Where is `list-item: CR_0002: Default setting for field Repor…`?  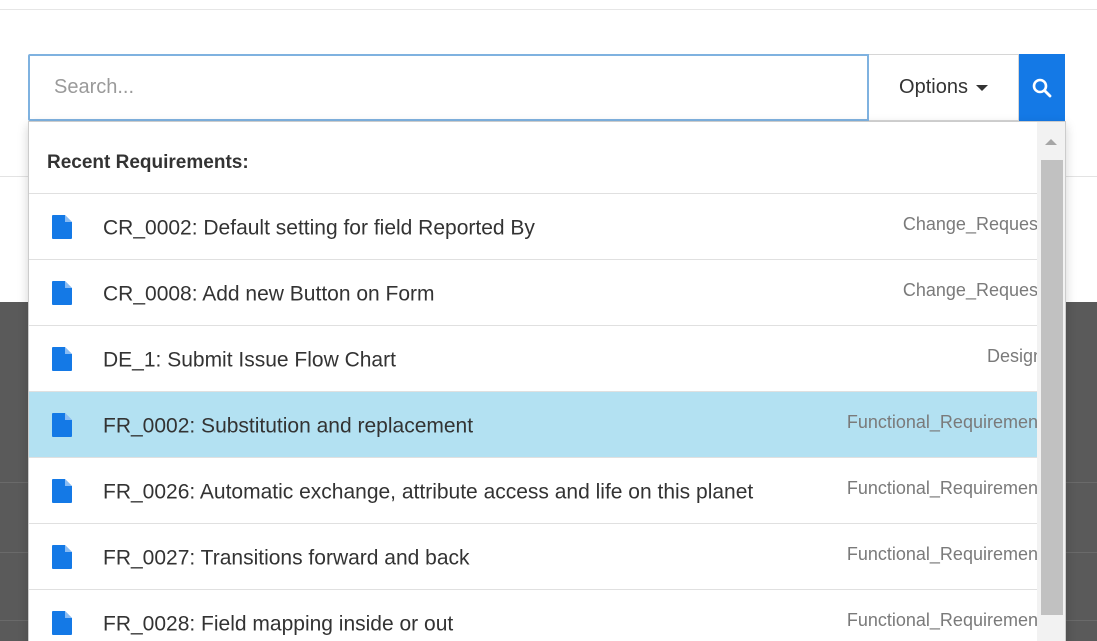 list-item: CR_0002: Default setting for field Repor… is located at coordinates (542, 226).